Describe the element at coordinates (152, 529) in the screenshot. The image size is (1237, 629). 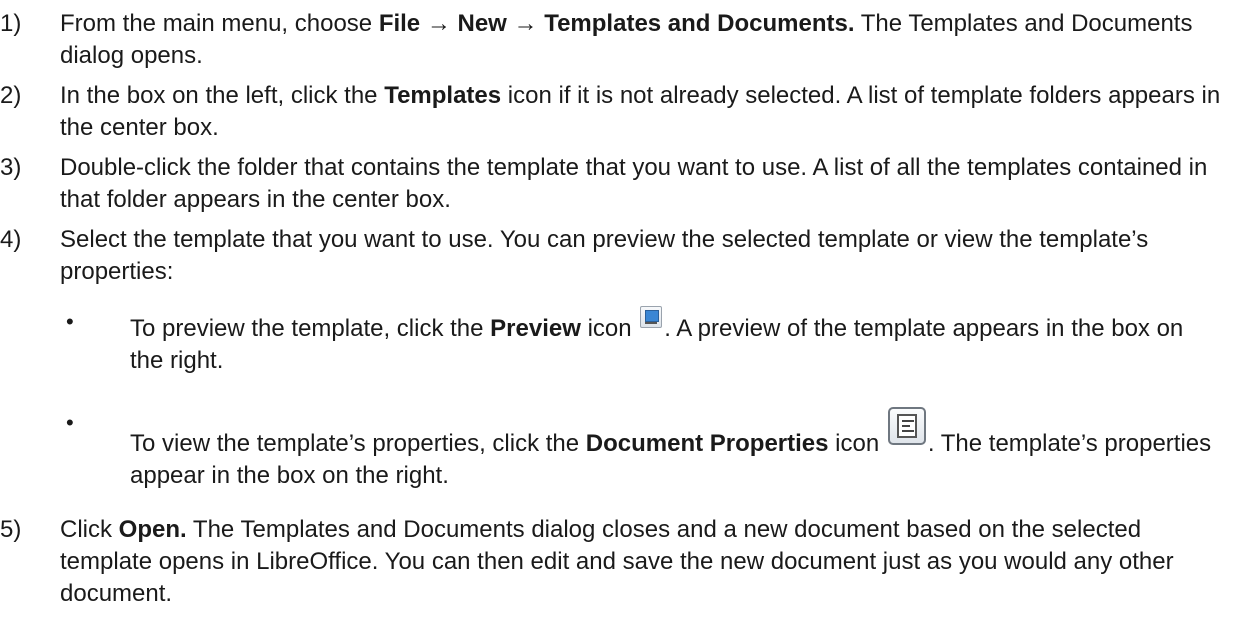
I see `open-label: Open.` at that location.